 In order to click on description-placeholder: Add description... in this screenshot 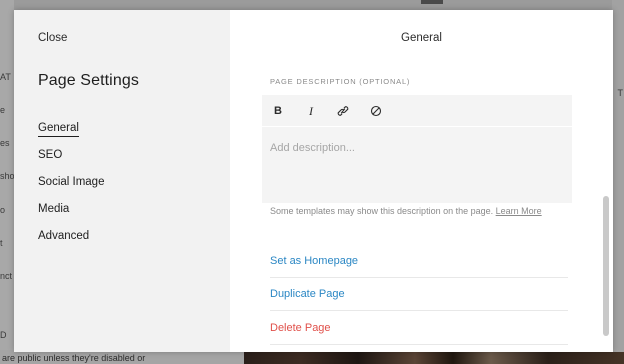, I will do `click(312, 148)`.